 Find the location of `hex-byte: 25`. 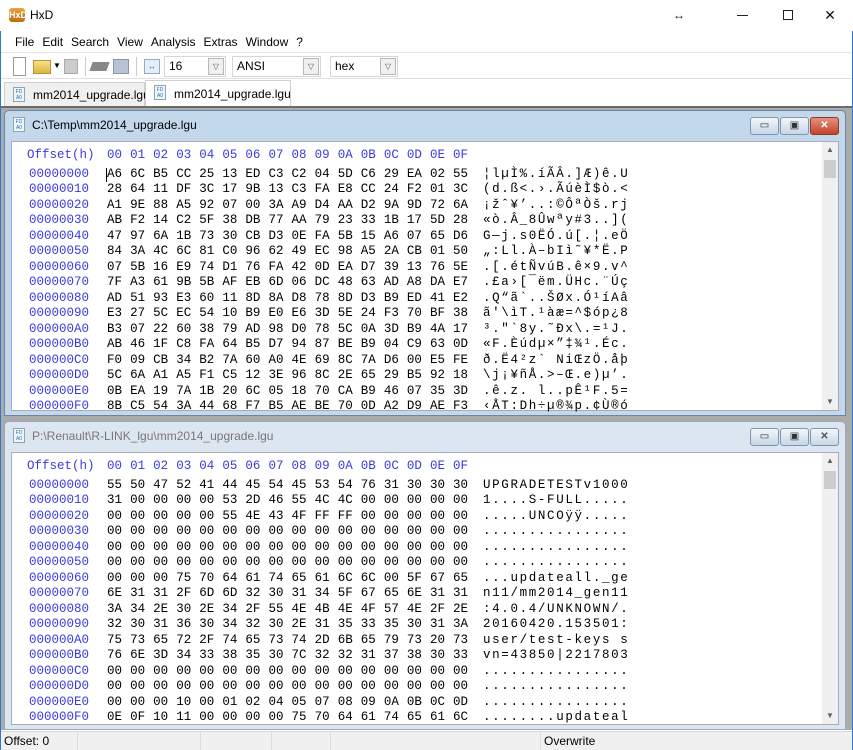

hex-byte: 25 is located at coordinates (206, 174).